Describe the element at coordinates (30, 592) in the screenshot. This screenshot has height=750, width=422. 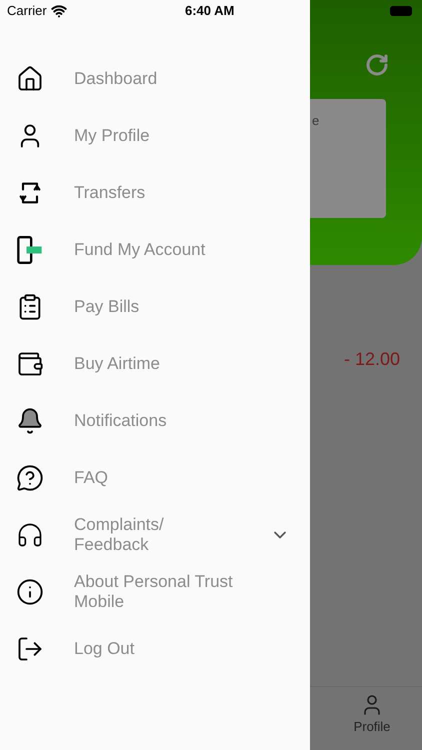
I see `info-icon` at that location.